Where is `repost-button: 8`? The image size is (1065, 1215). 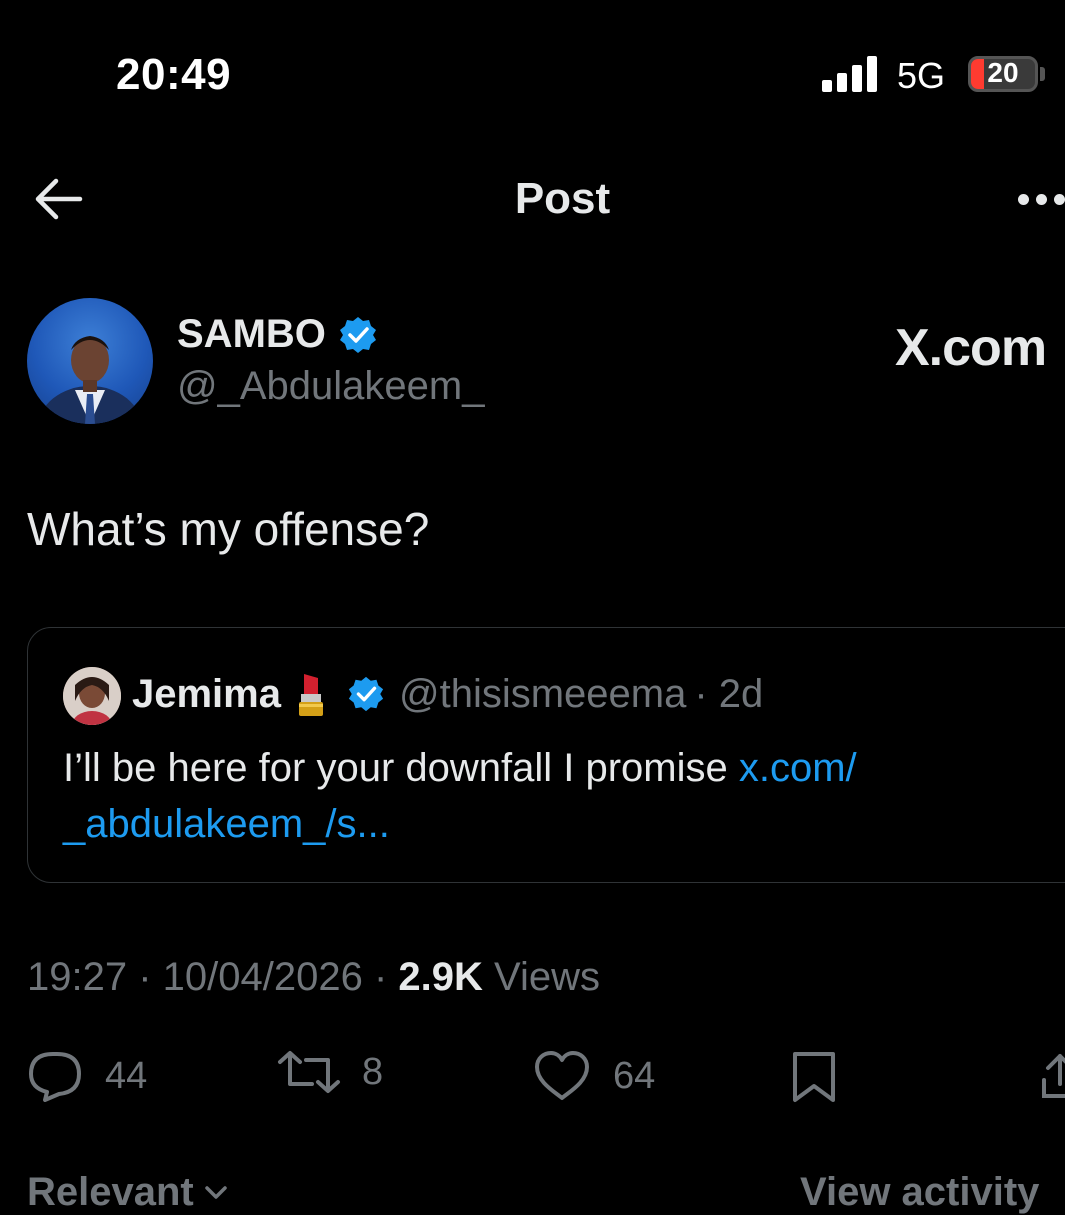
repost-button: 8 is located at coordinates (329, 1072).